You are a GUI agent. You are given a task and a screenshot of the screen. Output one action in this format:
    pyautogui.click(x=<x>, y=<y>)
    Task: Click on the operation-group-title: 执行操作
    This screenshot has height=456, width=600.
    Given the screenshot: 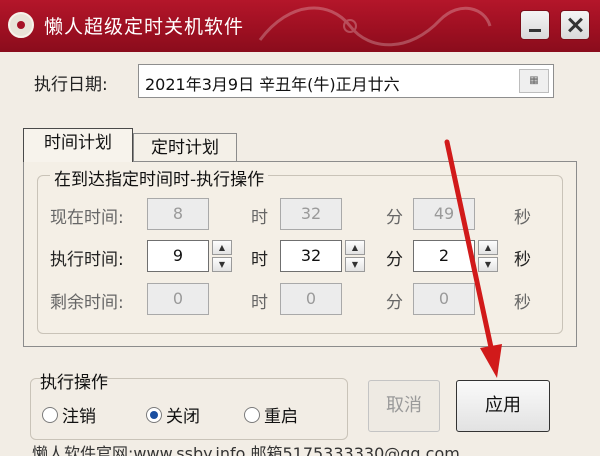 What is the action you would take?
    pyautogui.click(x=74, y=383)
    